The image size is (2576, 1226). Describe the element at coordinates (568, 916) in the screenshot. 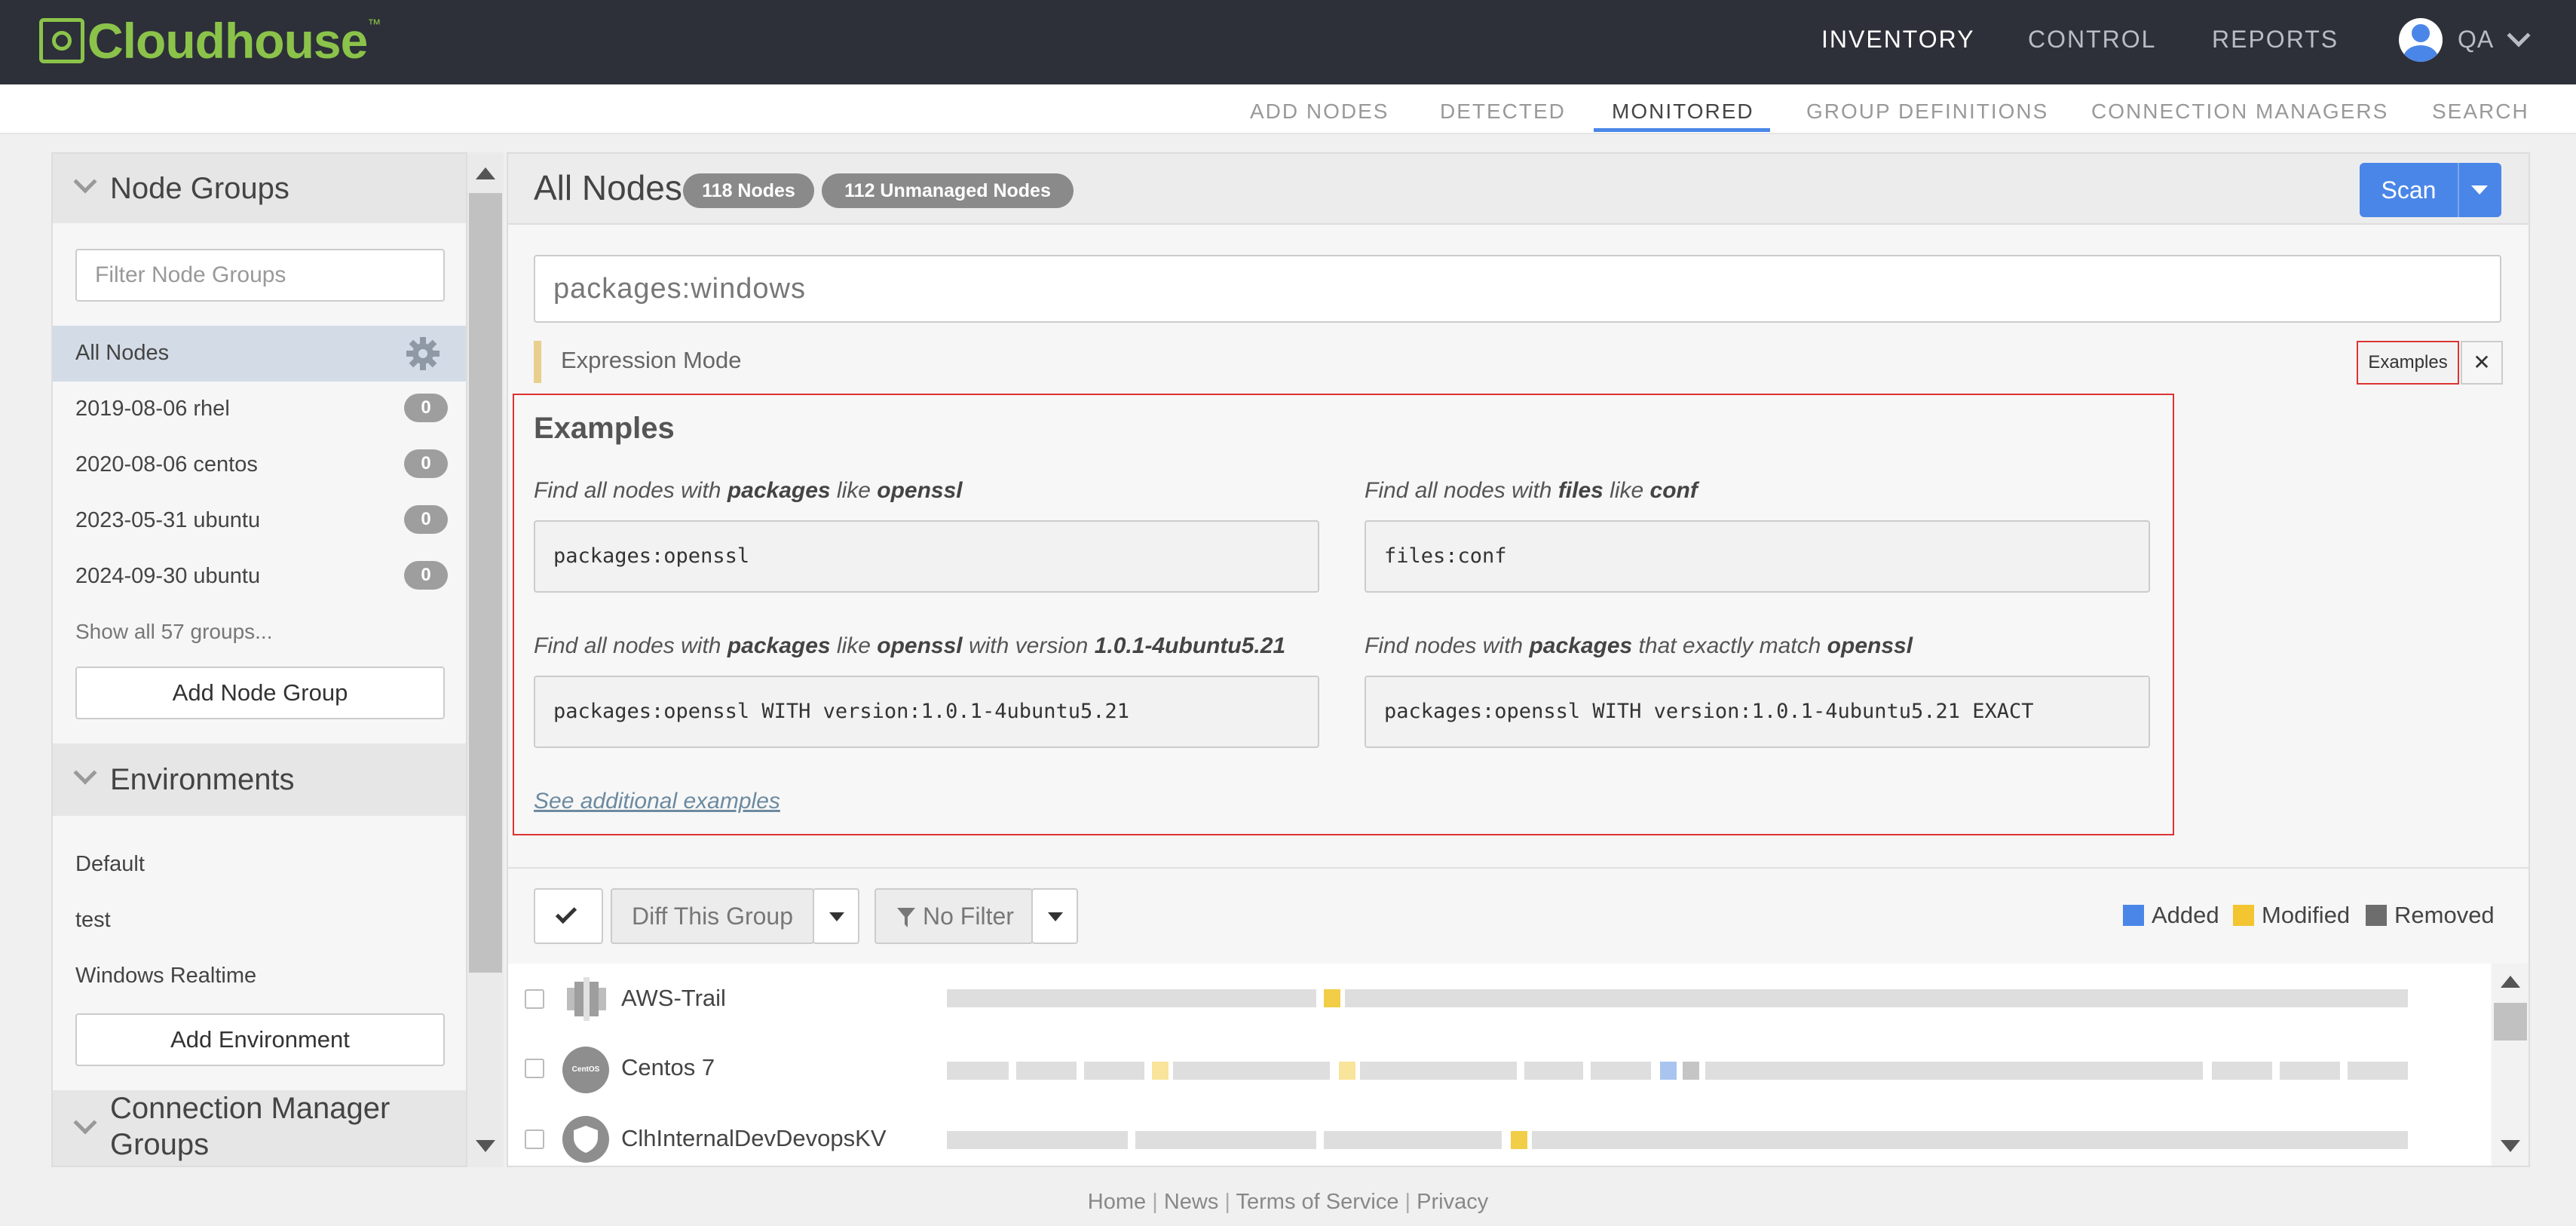

I see `select-all-button` at that location.